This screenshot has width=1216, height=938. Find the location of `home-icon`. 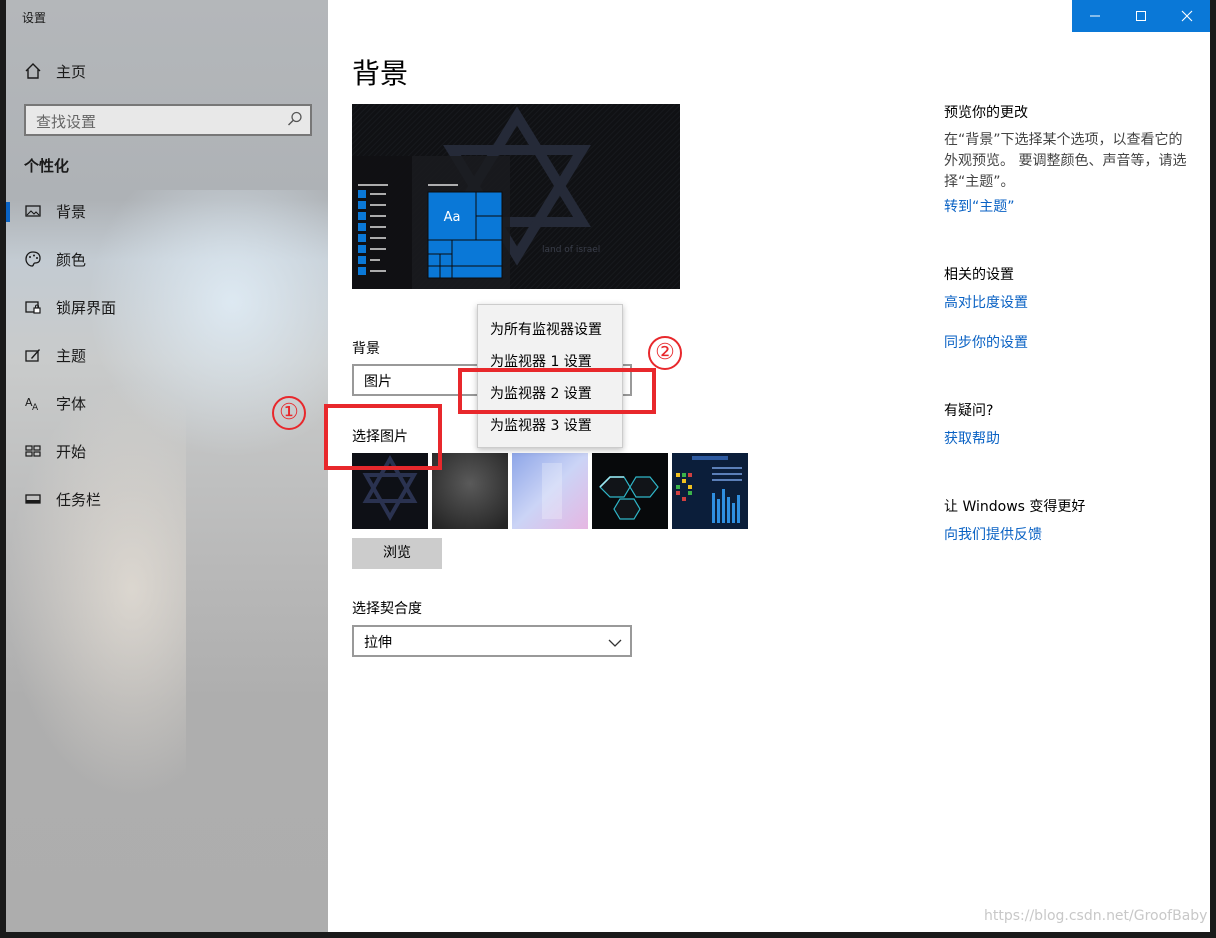

home-icon is located at coordinates (33, 71).